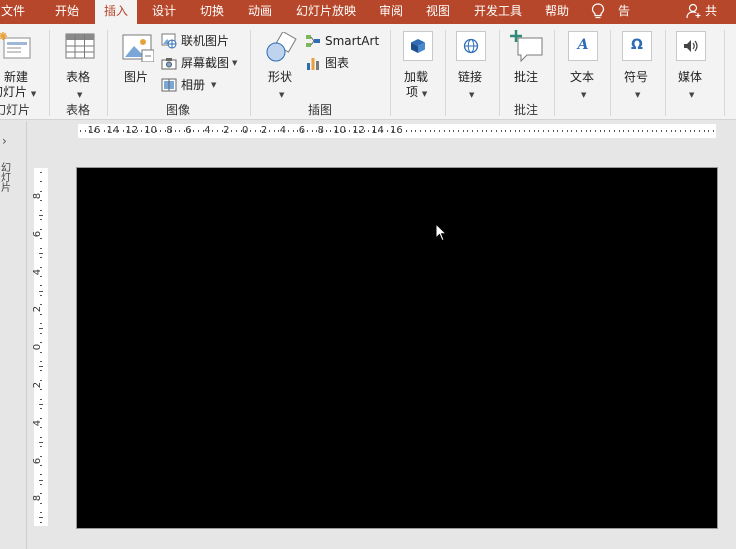  Describe the element at coordinates (16, 77) in the screenshot. I see `new-slide-label-1: 新建` at that location.